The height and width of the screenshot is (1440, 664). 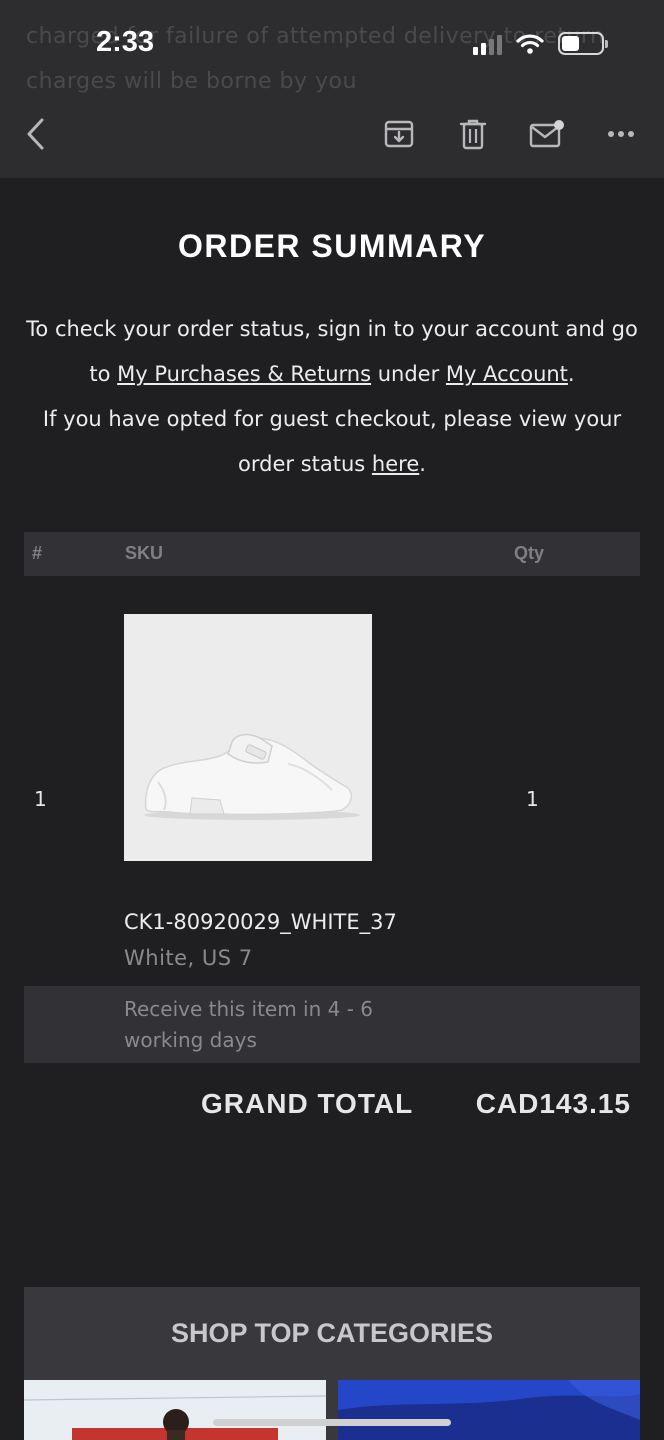 What do you see at coordinates (37, 553) in the screenshot?
I see `col-number-header: #` at bounding box center [37, 553].